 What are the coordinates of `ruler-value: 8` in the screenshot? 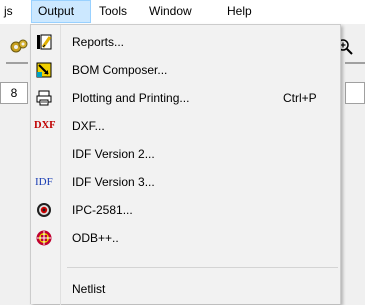 It's located at (14, 93).